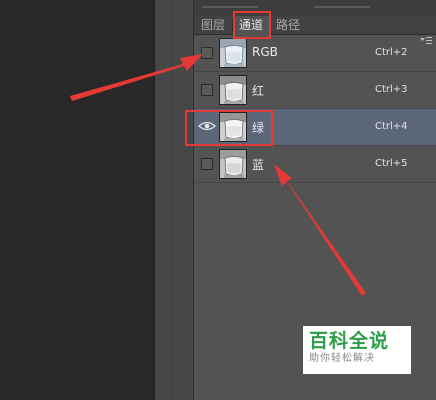 The image size is (436, 400). What do you see at coordinates (315, 30) in the screenshot?
I see `panel-tabs: 图层 通道 路径` at bounding box center [315, 30].